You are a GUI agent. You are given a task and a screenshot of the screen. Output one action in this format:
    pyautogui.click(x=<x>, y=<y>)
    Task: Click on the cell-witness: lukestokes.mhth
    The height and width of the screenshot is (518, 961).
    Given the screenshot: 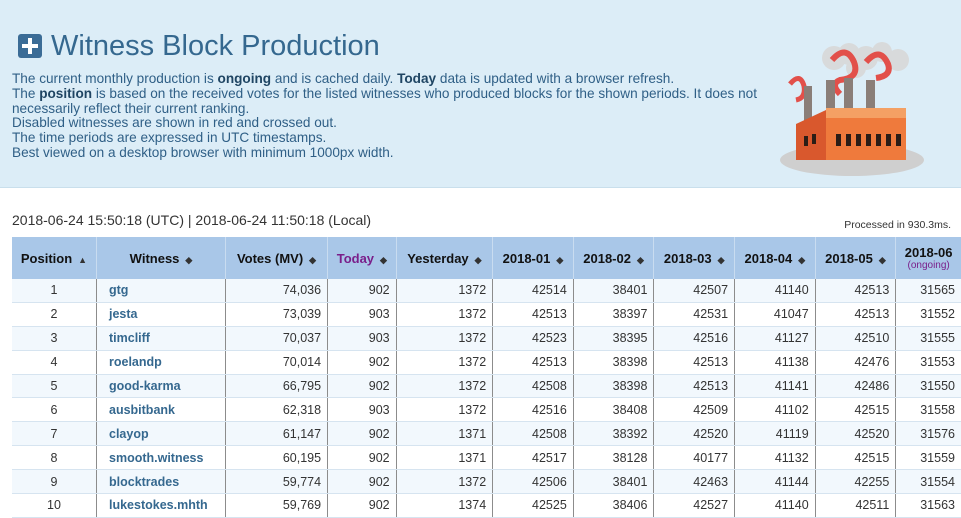 What is the action you would take?
    pyautogui.click(x=161, y=505)
    